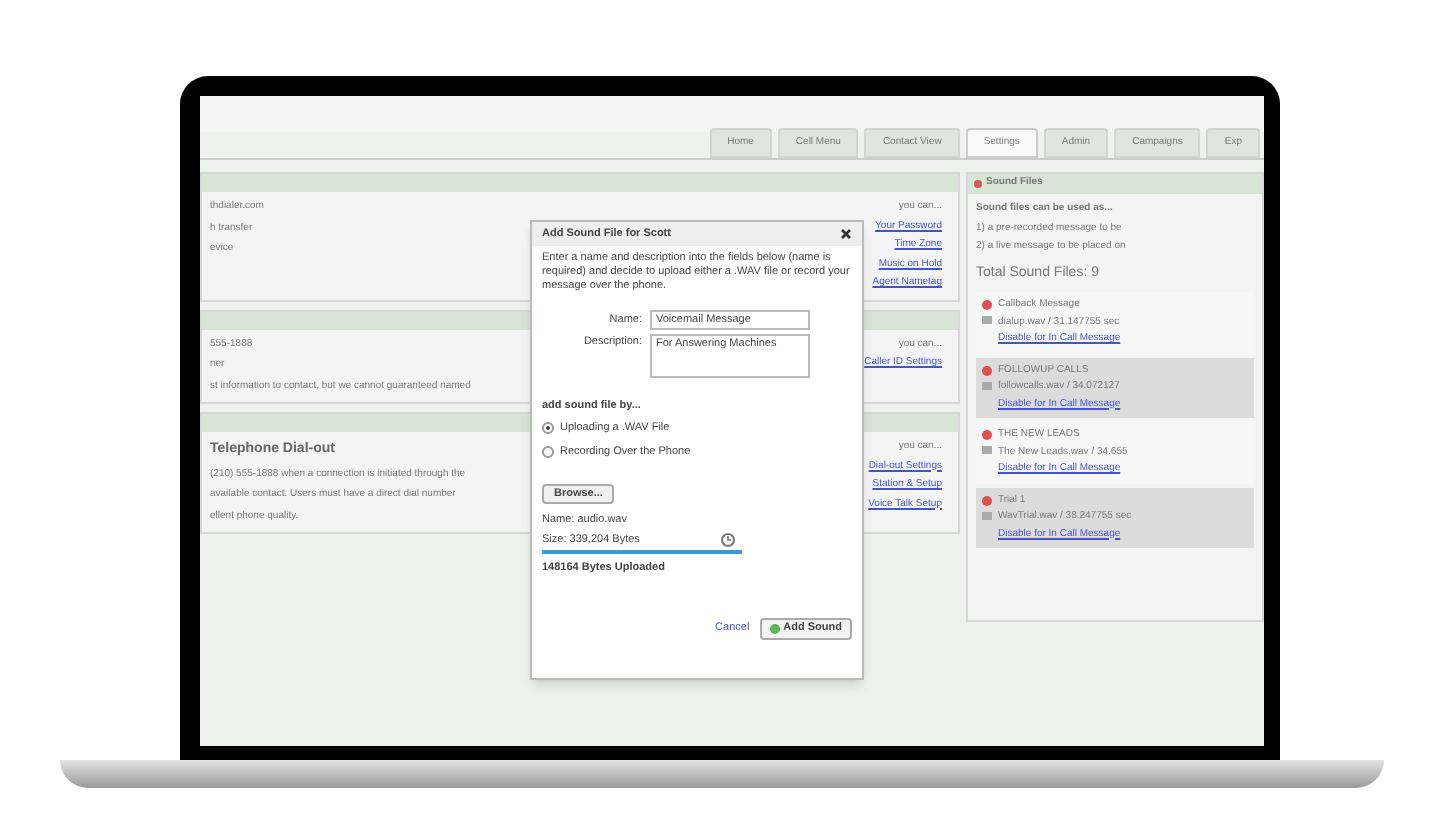 The image size is (1442, 834). I want to click on close-icon, so click(846, 234).